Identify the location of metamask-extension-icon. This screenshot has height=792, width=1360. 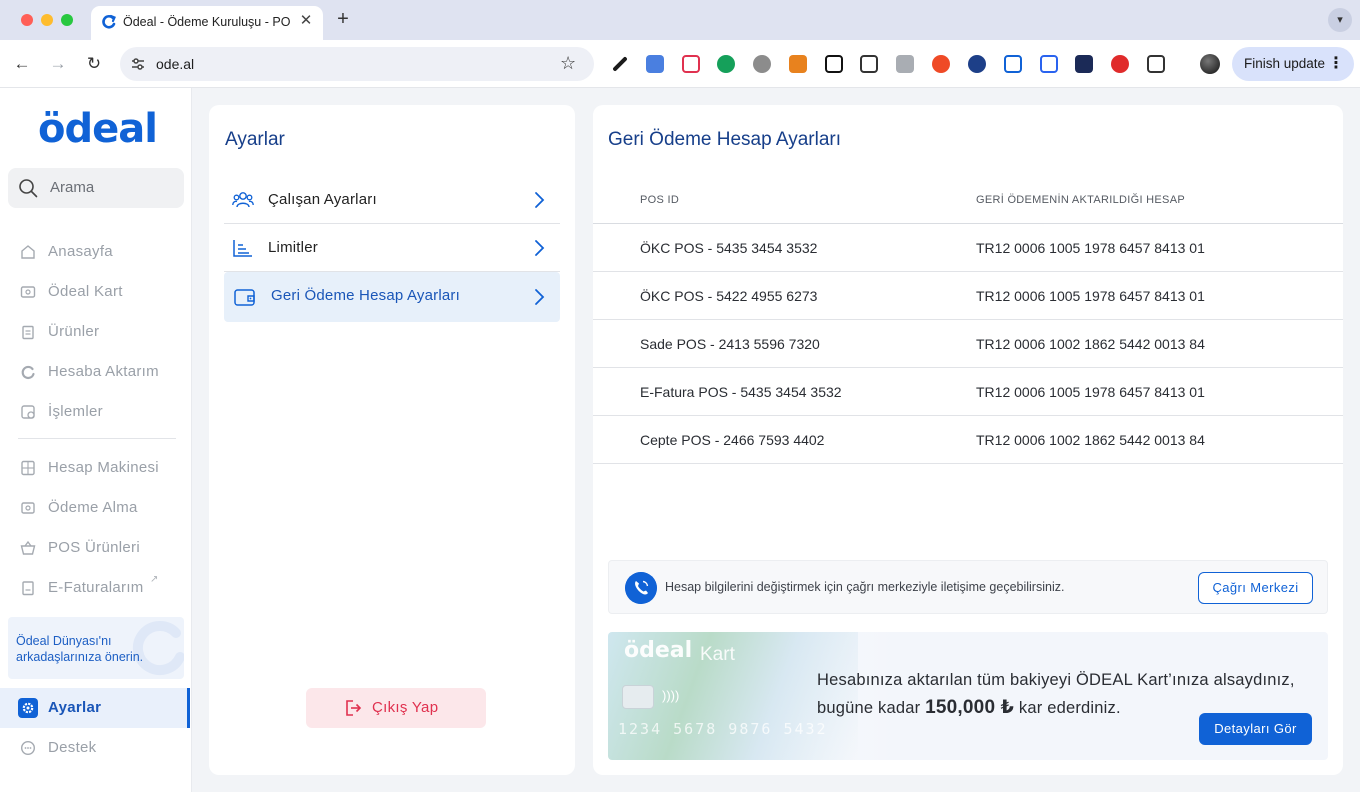
(798, 64).